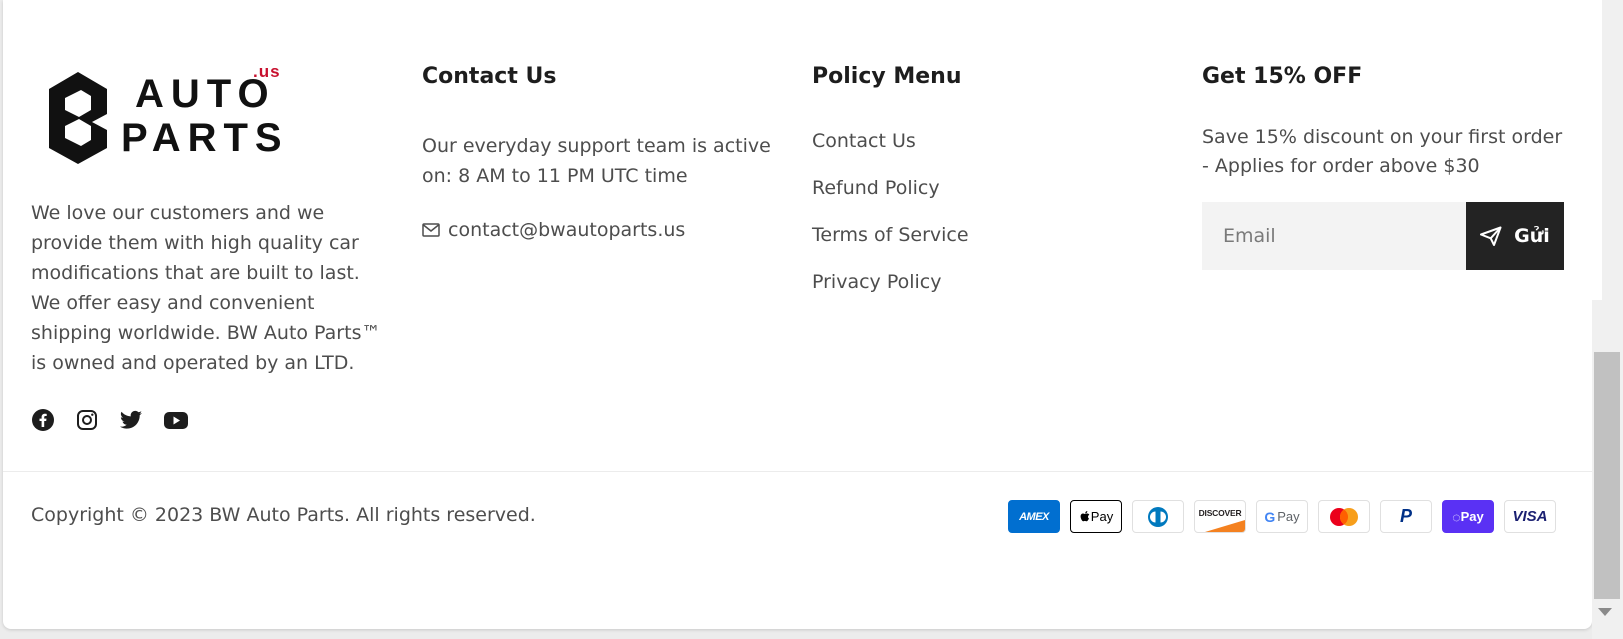 The width and height of the screenshot is (1623, 639). I want to click on logo-word-auto: AUTO, so click(205, 94).